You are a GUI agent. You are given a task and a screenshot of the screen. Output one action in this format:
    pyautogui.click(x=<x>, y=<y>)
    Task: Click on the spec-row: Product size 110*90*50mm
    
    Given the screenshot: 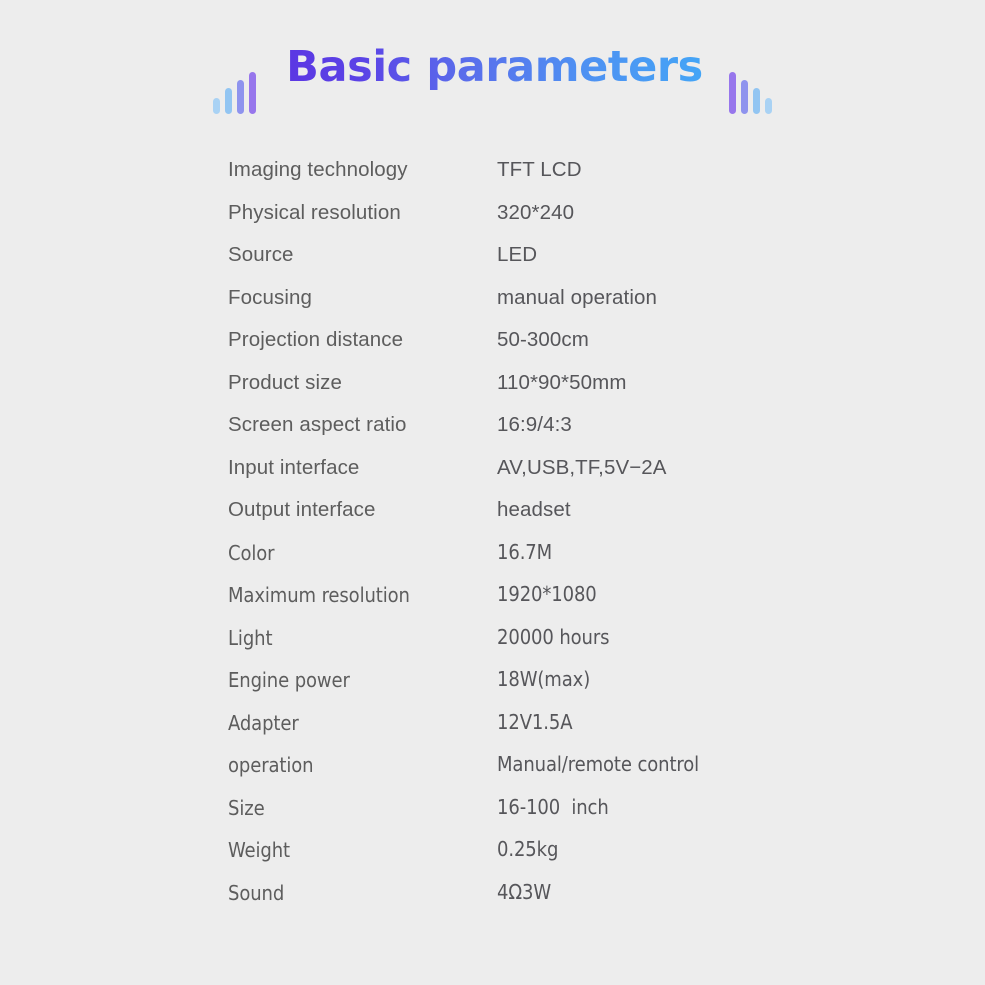 What is the action you would take?
    pyautogui.click(x=578, y=392)
    